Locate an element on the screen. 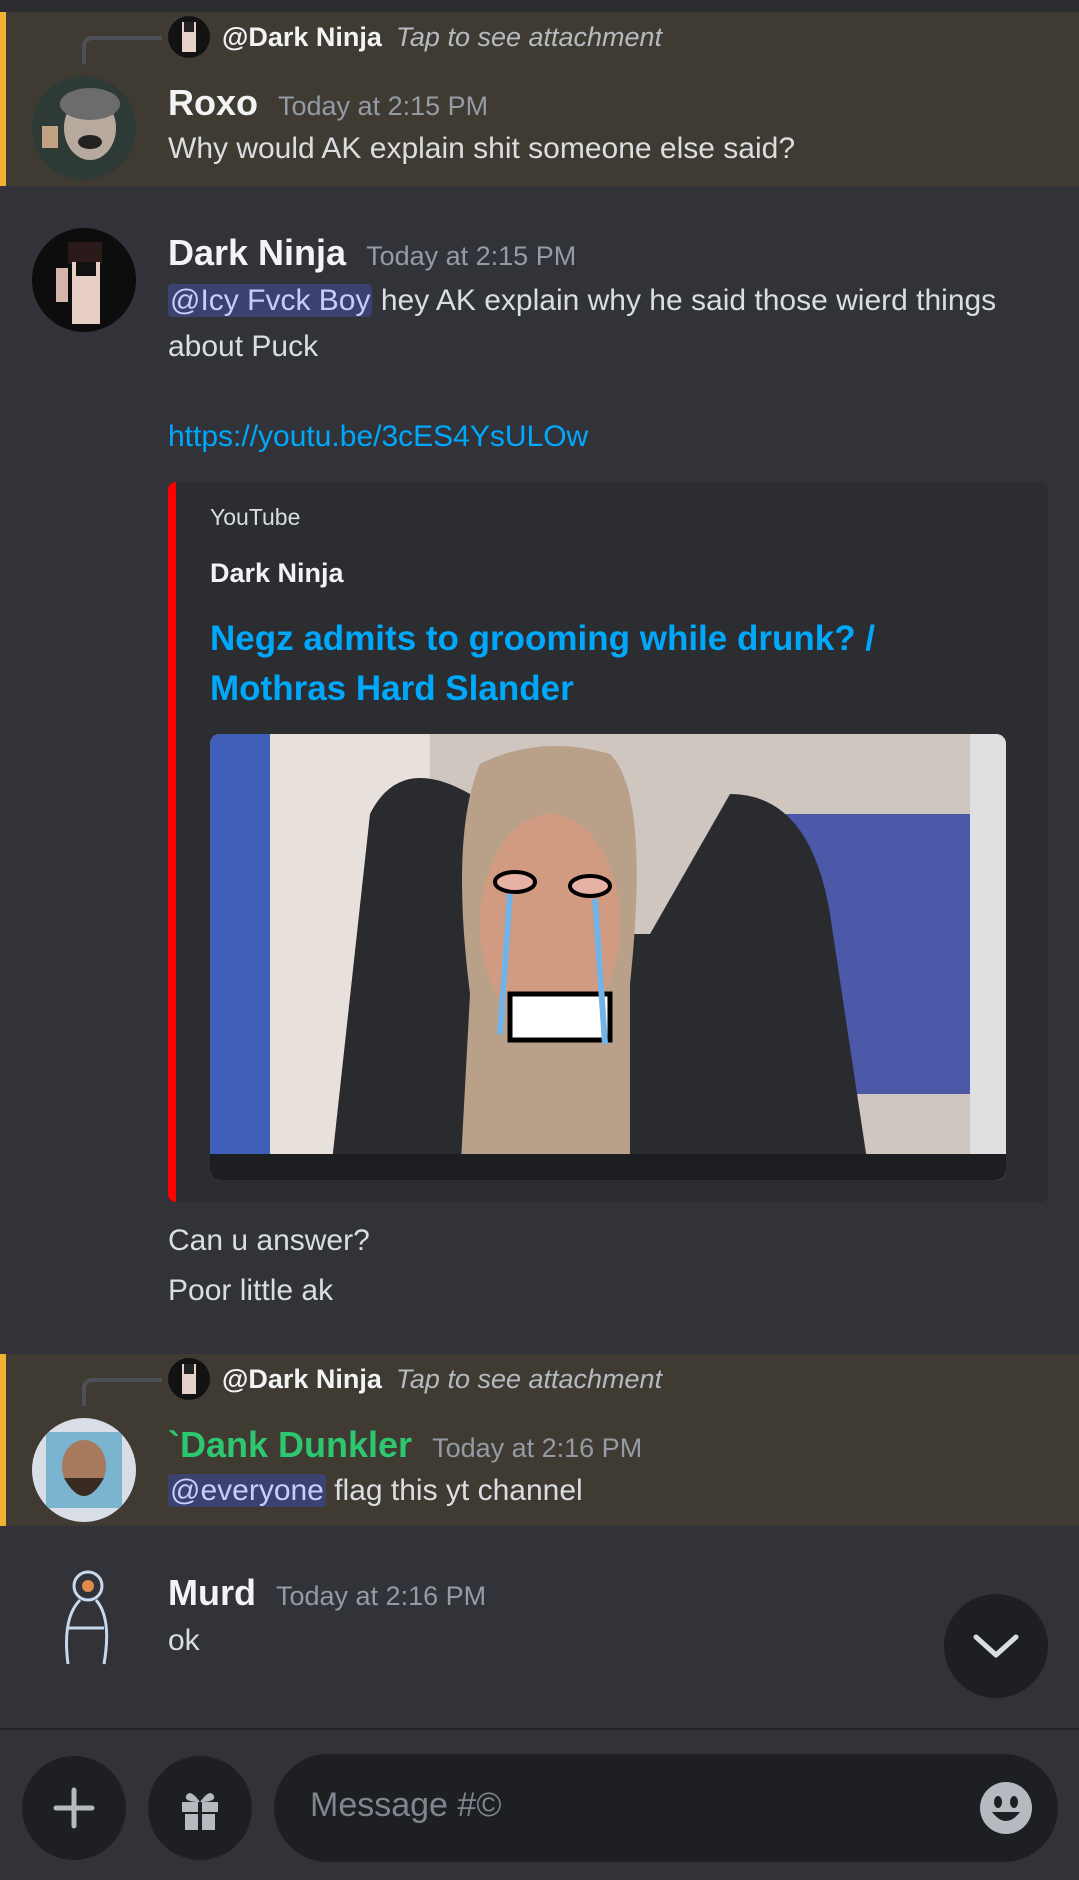  author-name: Roxo Today at 2:15 PM is located at coordinates (328, 103).